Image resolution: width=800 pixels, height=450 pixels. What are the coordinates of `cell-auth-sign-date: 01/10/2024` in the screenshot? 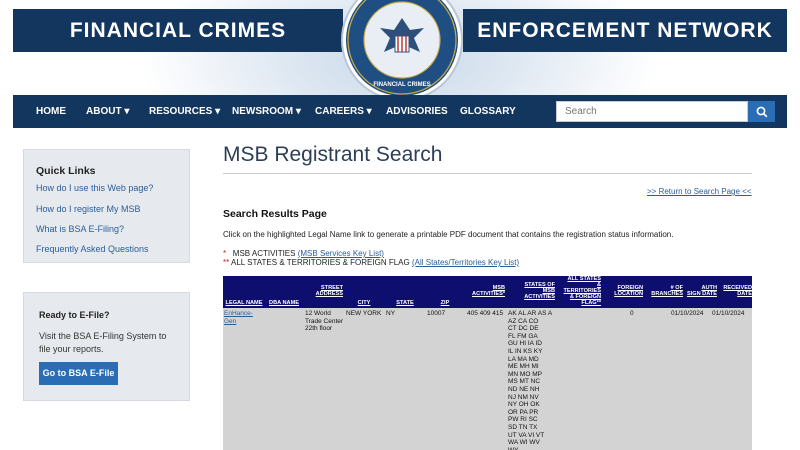 It's located at (687, 313).